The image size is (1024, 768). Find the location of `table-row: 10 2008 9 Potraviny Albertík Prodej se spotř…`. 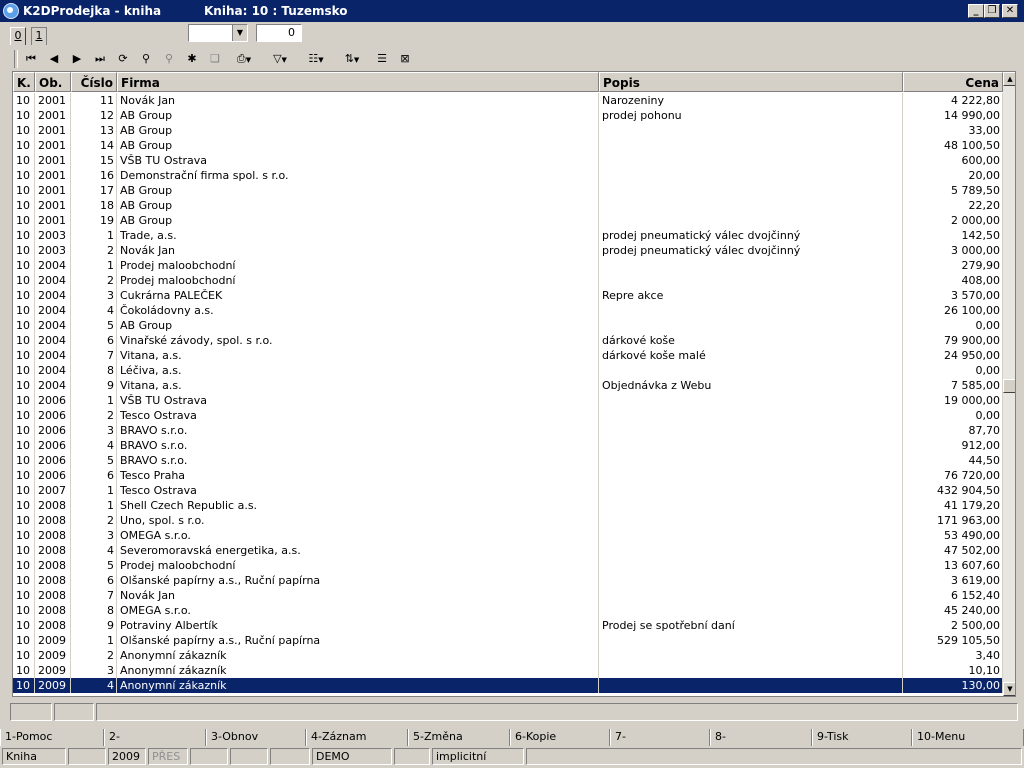

table-row: 10 2008 9 Potraviny Albertík Prodej se spotř… is located at coordinates (508, 625).